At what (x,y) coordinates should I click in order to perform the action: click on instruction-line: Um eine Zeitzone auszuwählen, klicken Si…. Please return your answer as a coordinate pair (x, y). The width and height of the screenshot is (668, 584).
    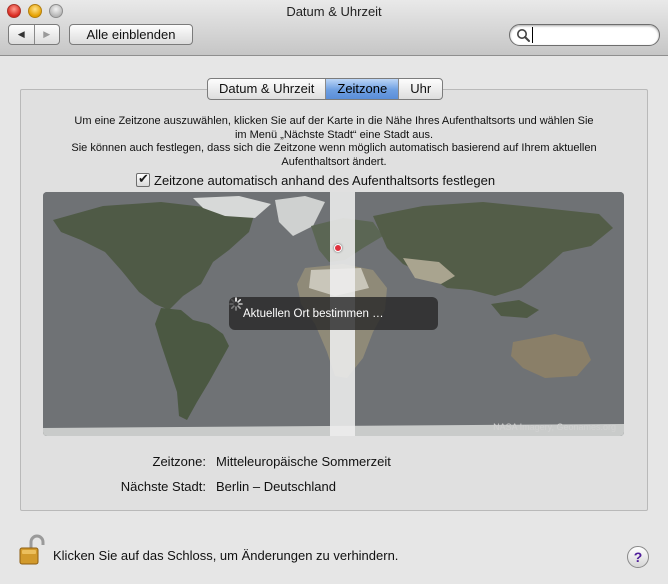
    Looking at the image, I should click on (334, 121).